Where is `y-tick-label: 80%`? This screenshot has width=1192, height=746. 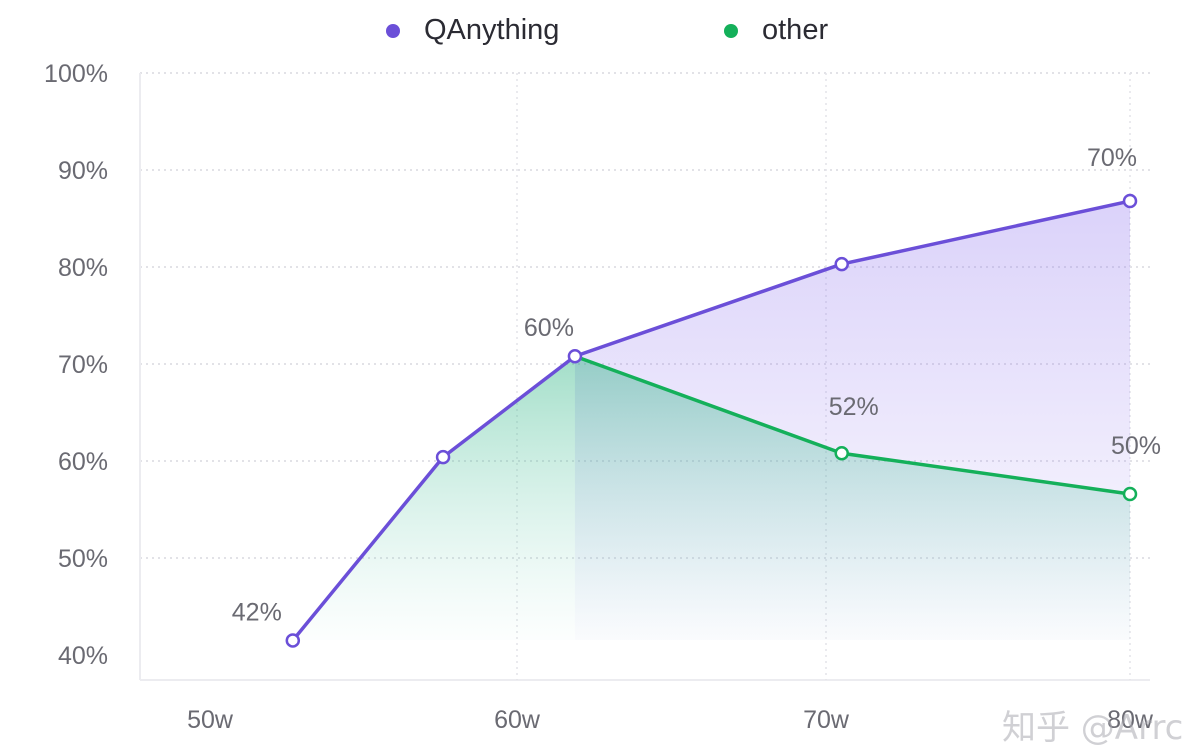
y-tick-label: 80% is located at coordinates (83, 268).